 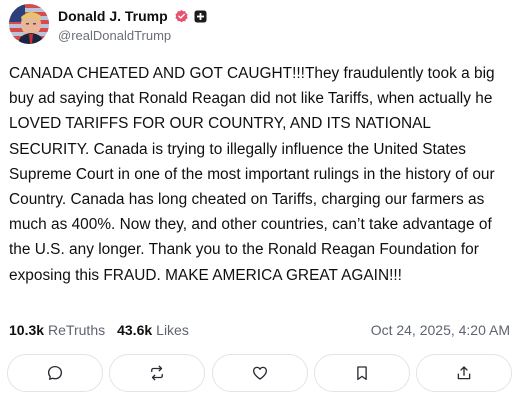 I want to click on like-button, so click(x=259, y=373).